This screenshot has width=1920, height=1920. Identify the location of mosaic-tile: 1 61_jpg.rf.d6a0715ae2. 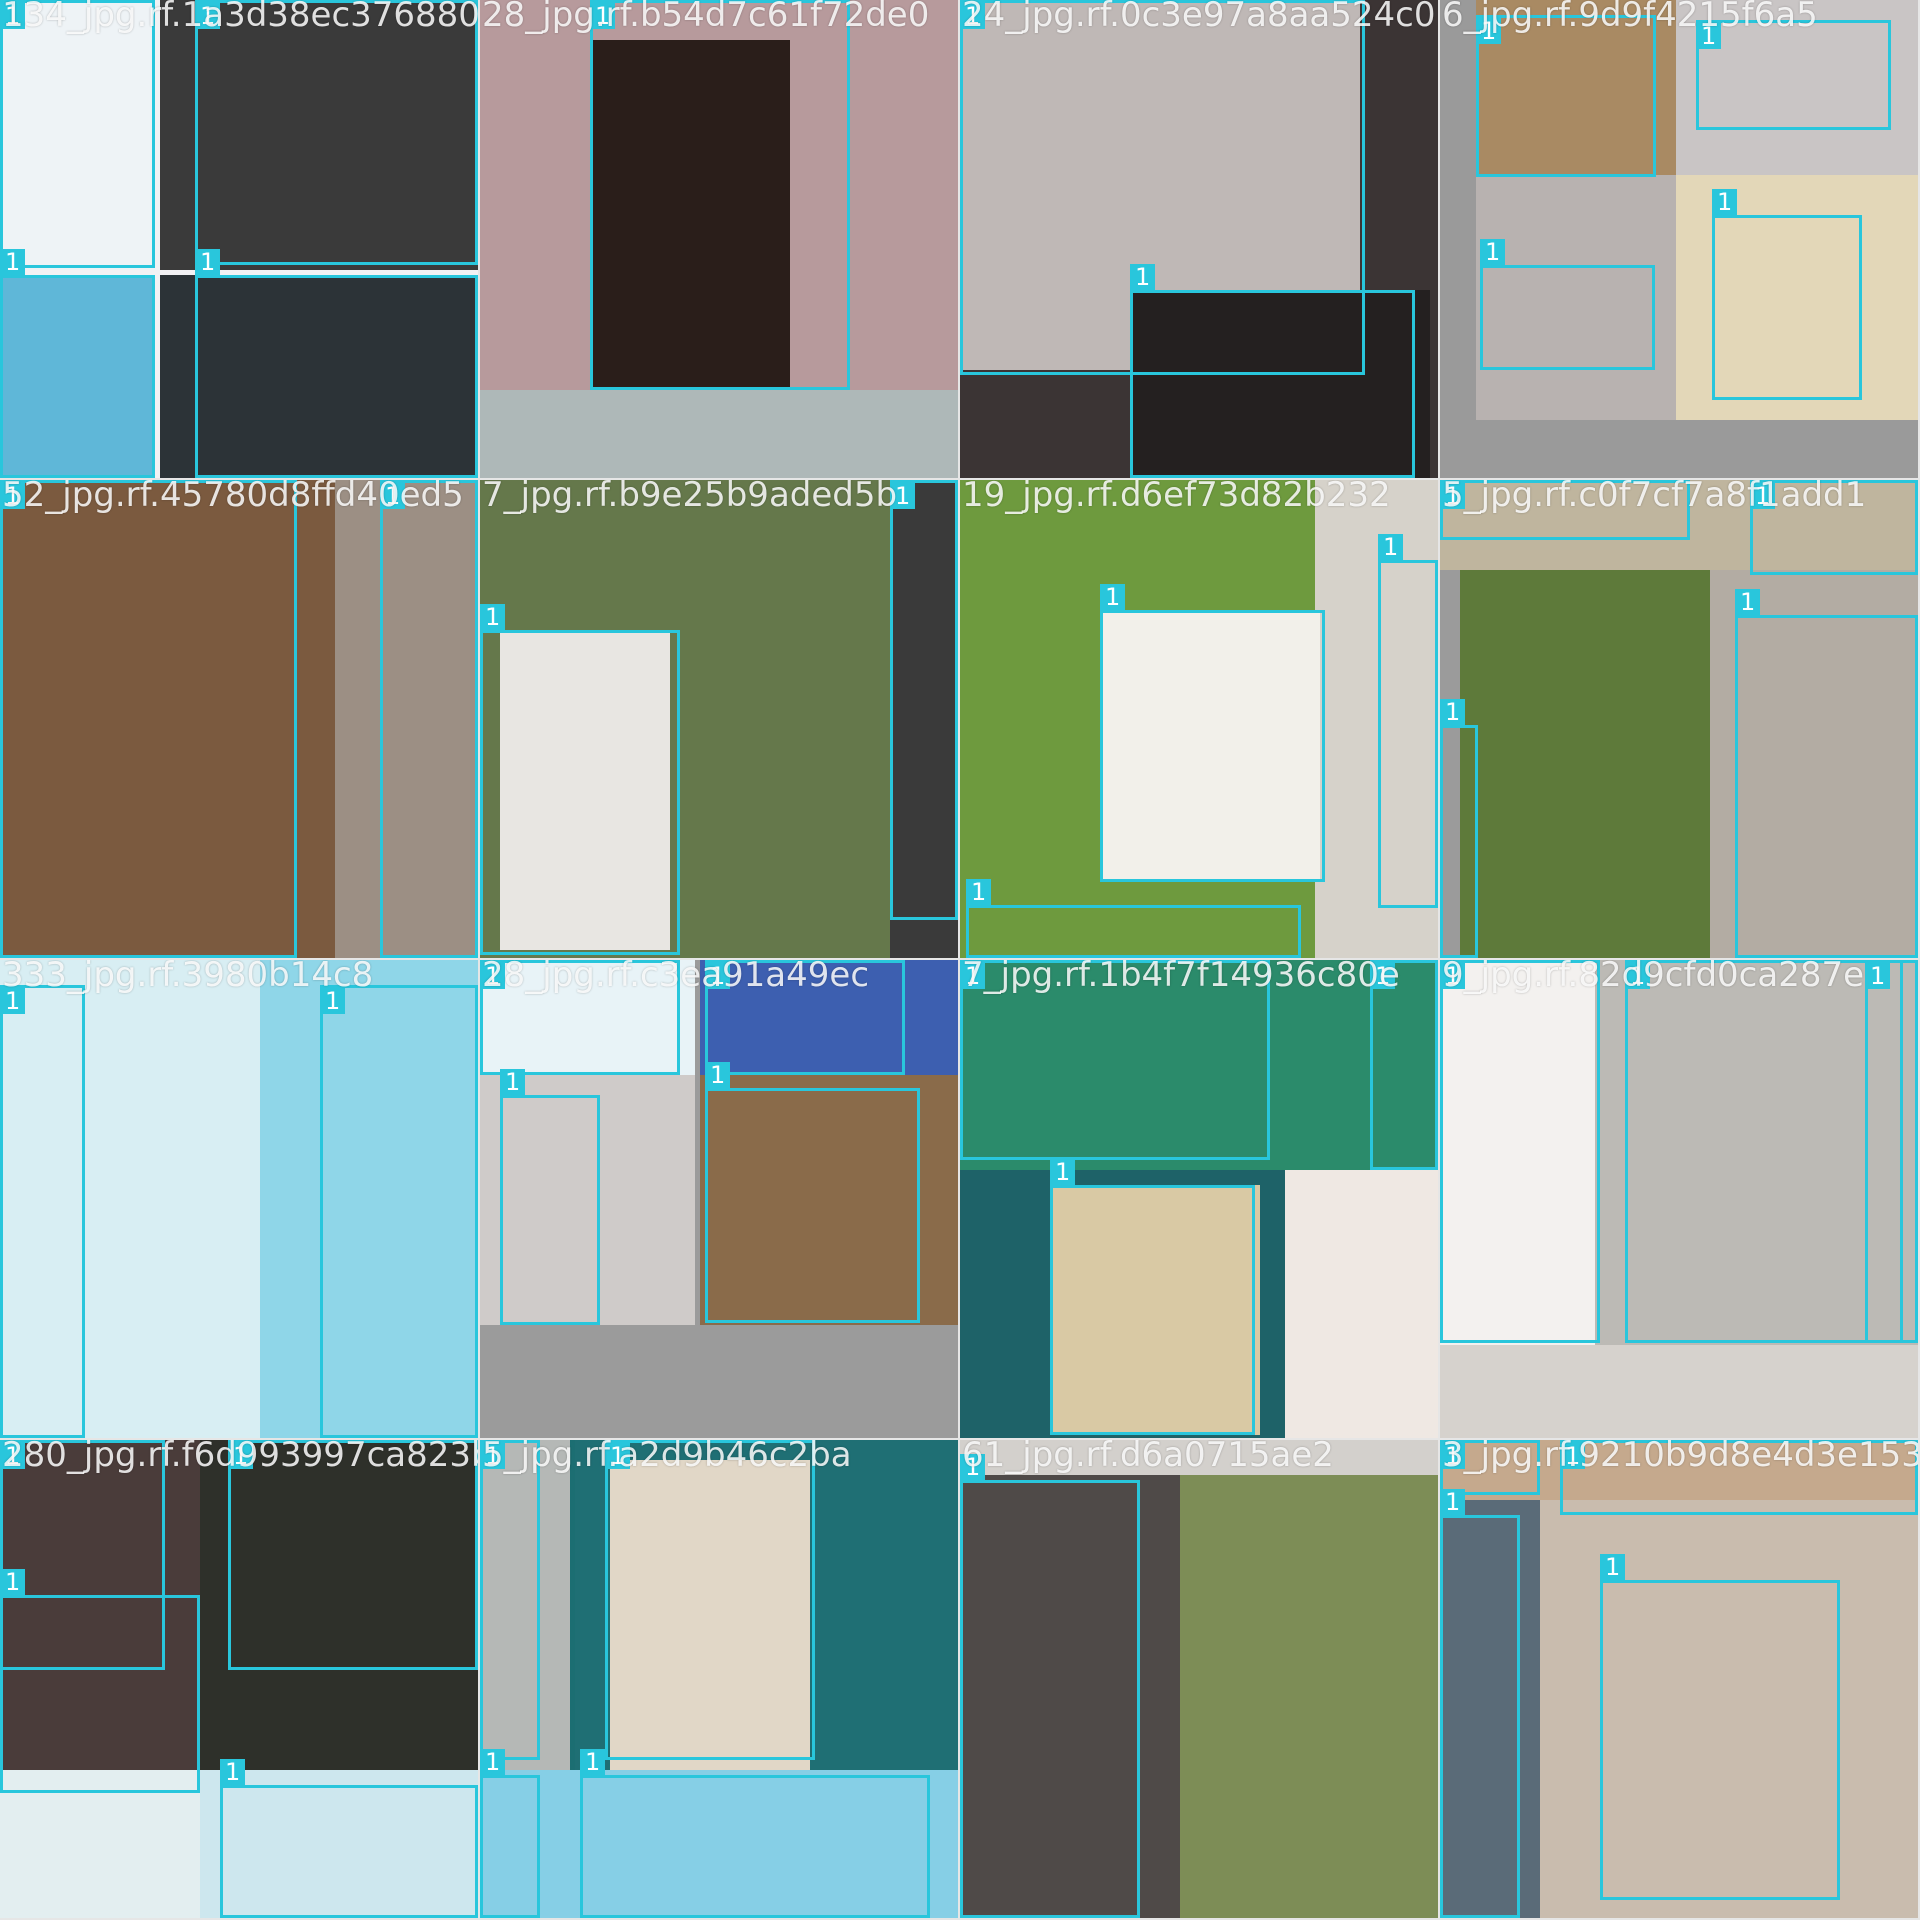
(1199, 1679).